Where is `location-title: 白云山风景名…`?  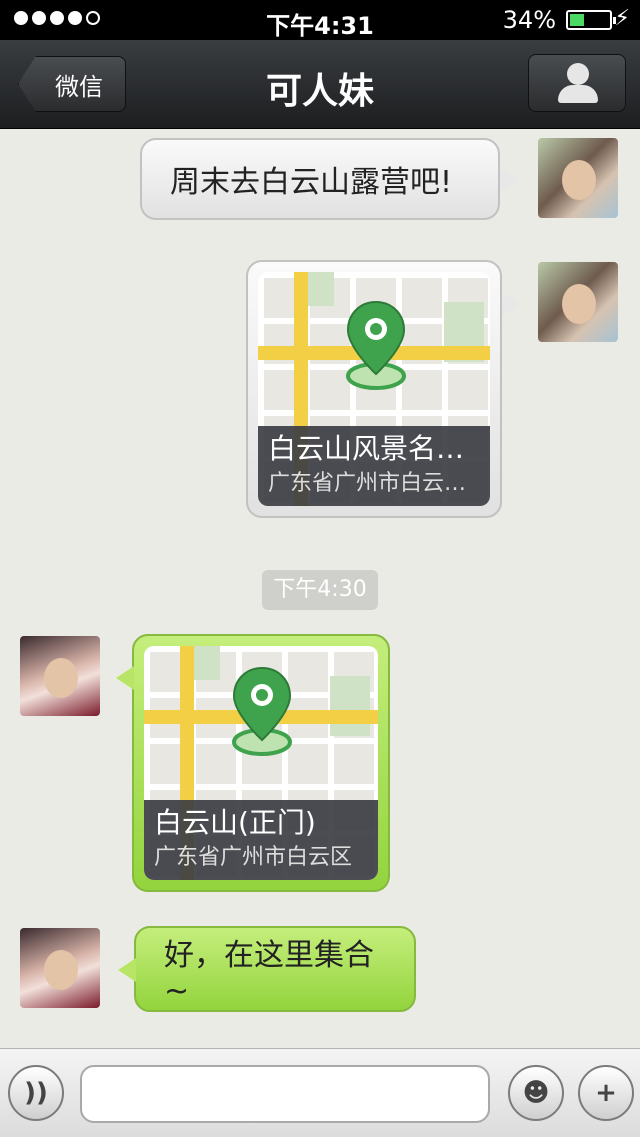 location-title: 白云山风景名… is located at coordinates (366, 448).